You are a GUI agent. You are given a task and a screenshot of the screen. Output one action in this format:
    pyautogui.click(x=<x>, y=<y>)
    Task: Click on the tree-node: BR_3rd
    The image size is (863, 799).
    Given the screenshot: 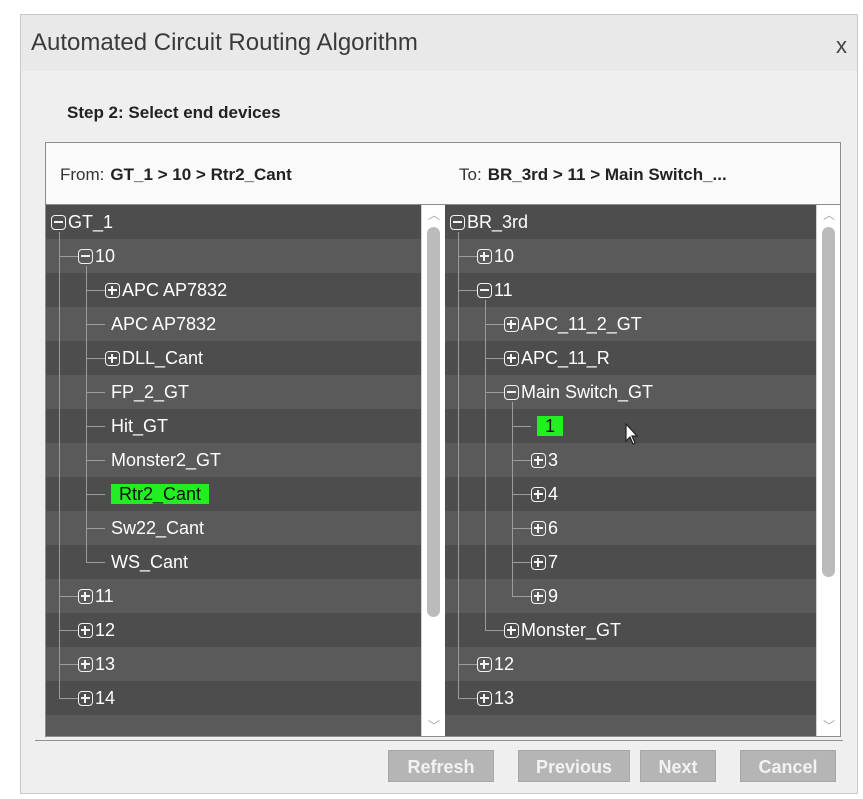 What is the action you would take?
    pyautogui.click(x=489, y=222)
    